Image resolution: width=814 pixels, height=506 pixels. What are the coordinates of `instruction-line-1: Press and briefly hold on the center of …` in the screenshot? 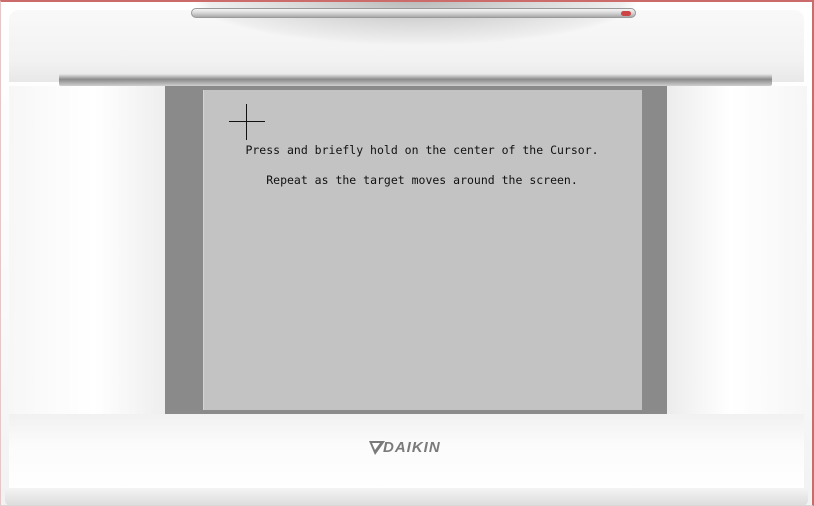 It's located at (422, 150).